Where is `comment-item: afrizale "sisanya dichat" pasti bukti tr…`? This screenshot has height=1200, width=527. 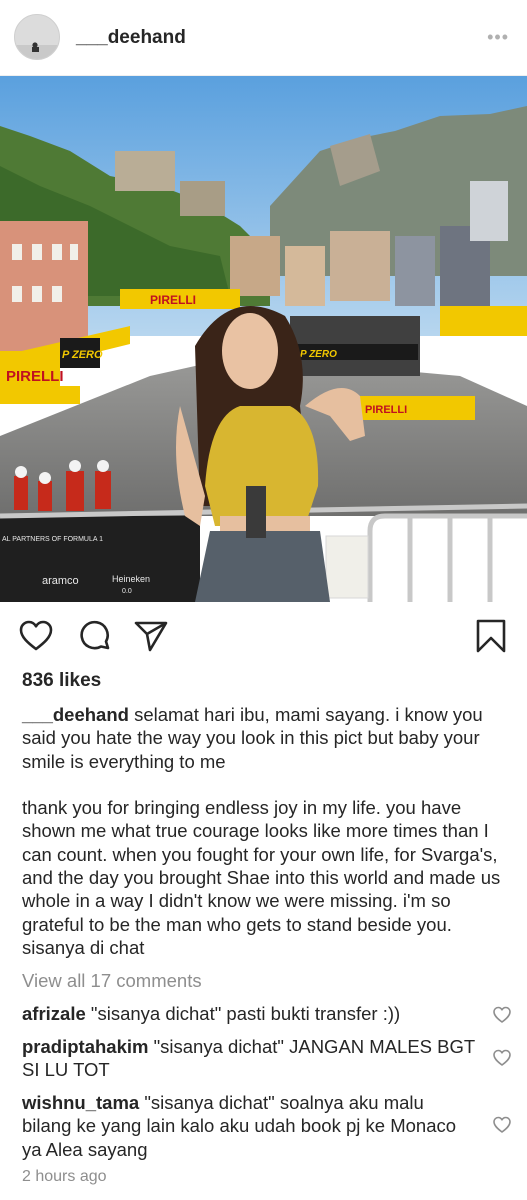
comment-item: afrizale "sisanya dichat" pasti bukti tr… is located at coordinates (249, 1013).